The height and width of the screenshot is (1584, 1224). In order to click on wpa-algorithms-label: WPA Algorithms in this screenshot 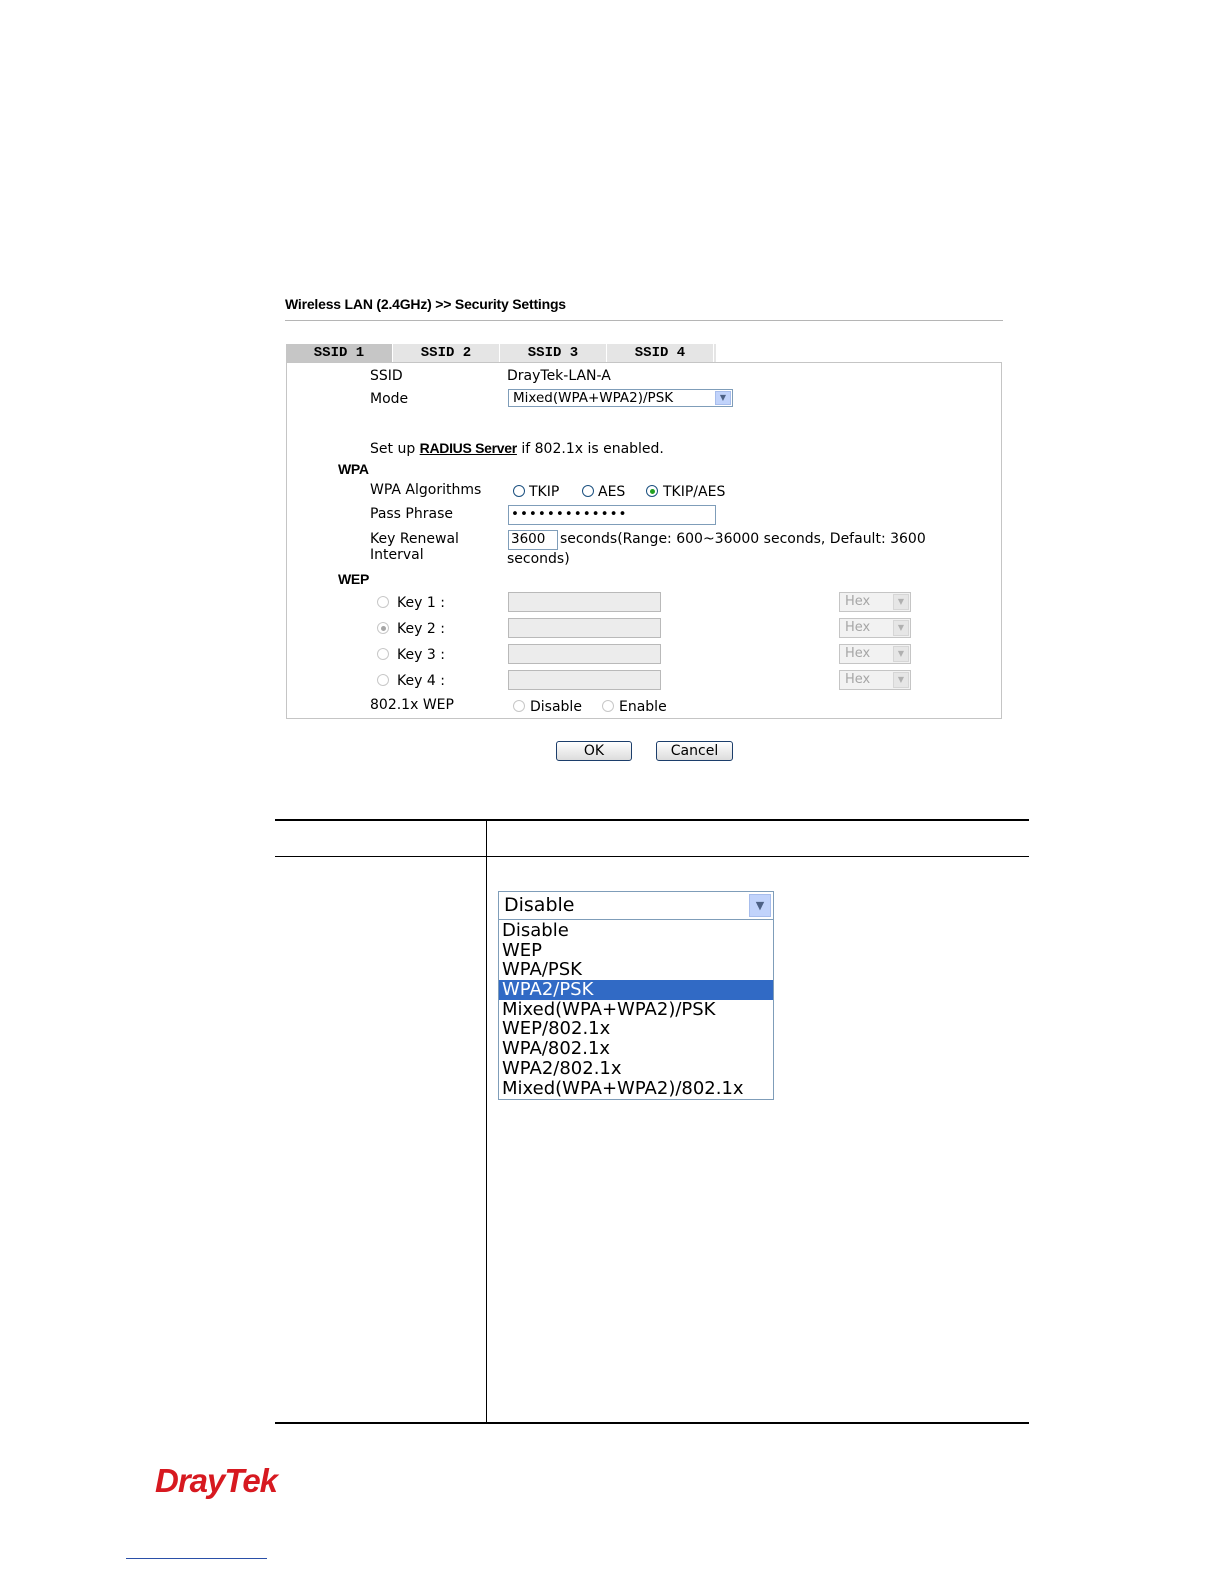, I will do `click(426, 490)`.